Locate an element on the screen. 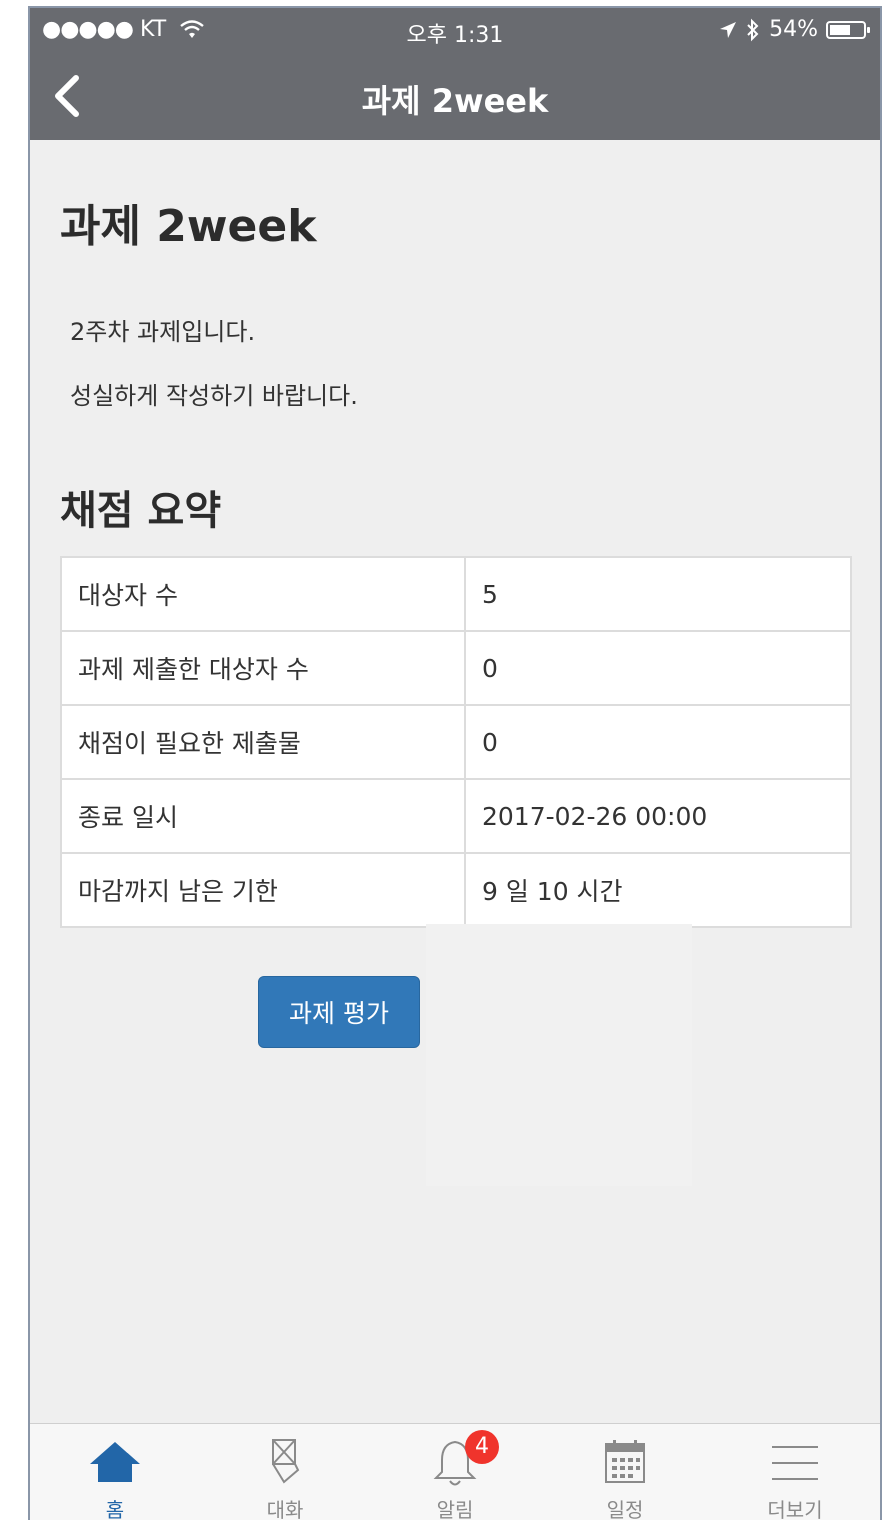 The height and width of the screenshot is (1520, 893). tab-label: 알림 is located at coordinates (455, 1509).